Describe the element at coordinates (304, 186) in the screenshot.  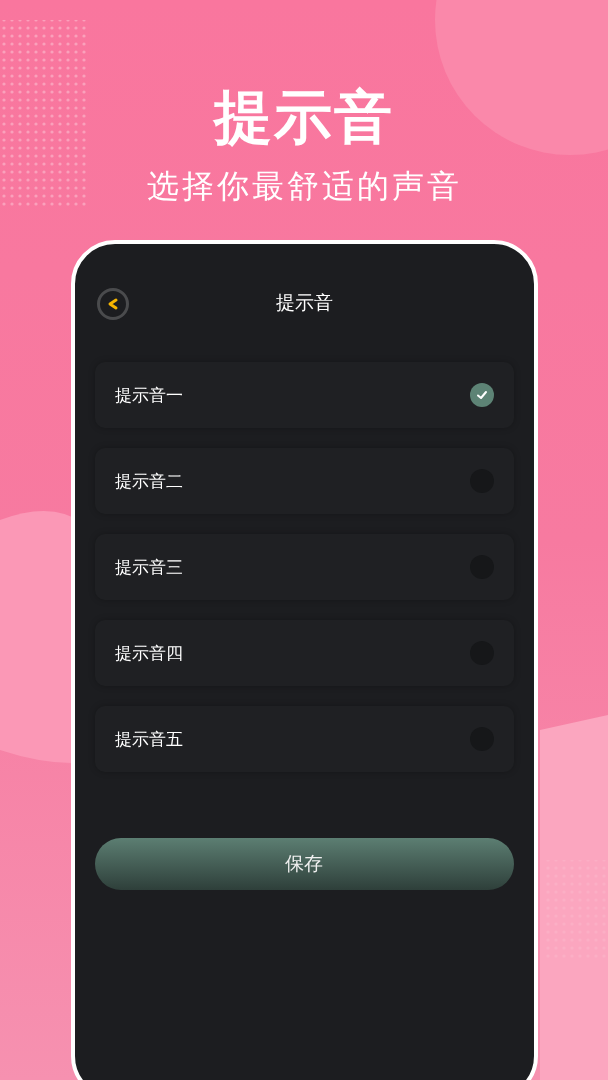
I see `subtitle: 选择你最舒适的声音` at that location.